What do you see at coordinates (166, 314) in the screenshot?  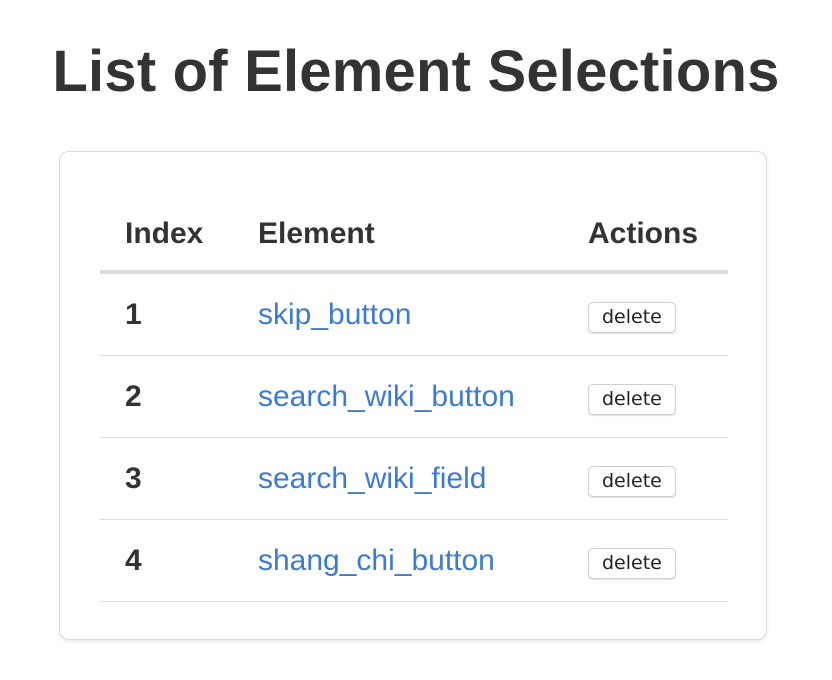 I see `row-index: 1` at bounding box center [166, 314].